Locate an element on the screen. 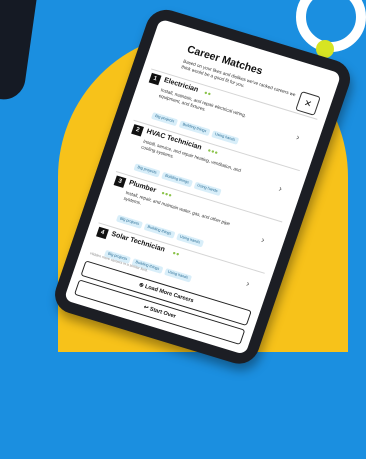 Image resolution: width=366 pixels, height=459 pixels. close-icon: ✕ is located at coordinates (308, 104).